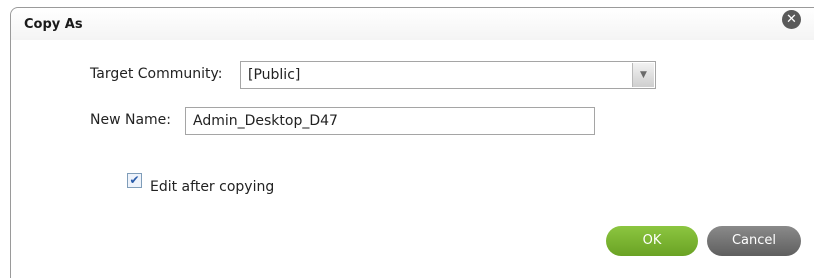 This screenshot has height=278, width=814. What do you see at coordinates (156, 74) in the screenshot?
I see `target-community-label: Target Community:` at bounding box center [156, 74].